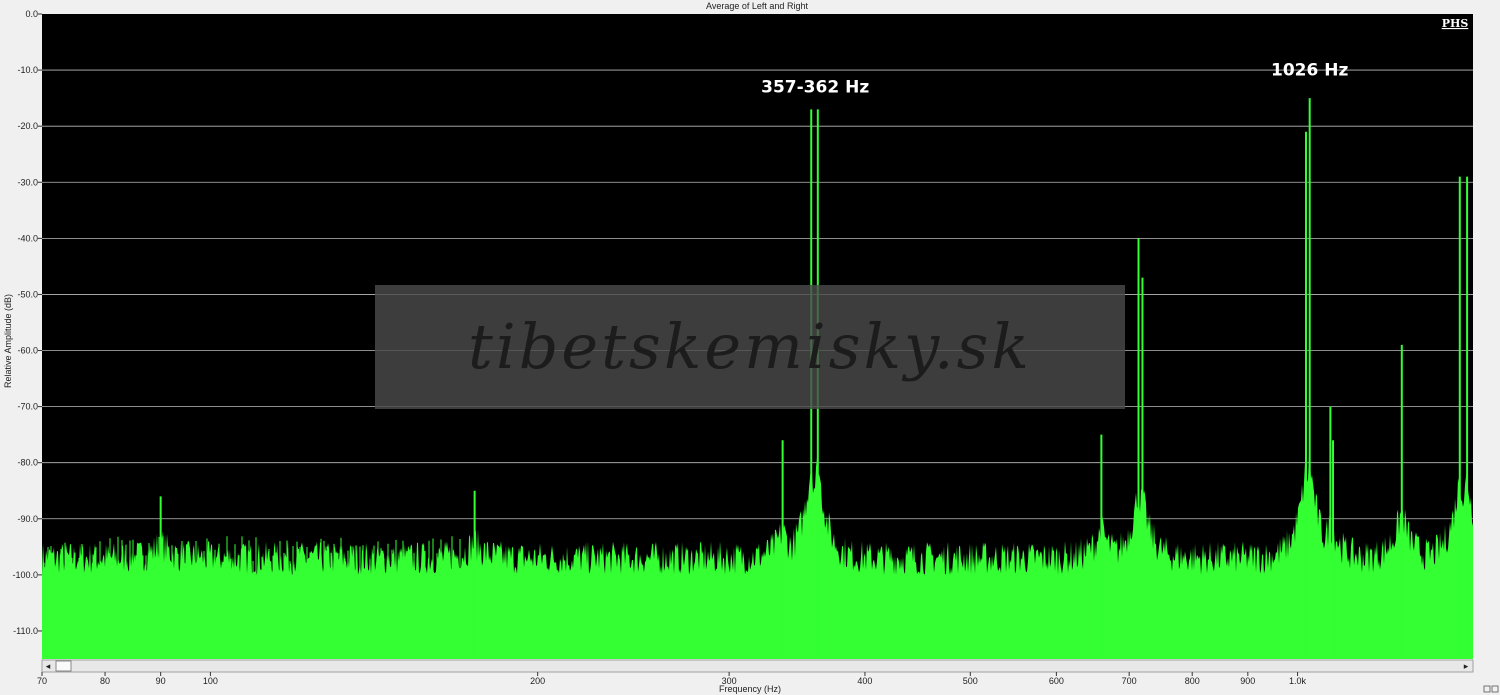  I want to click on x-tick-label: 90, so click(161, 681).